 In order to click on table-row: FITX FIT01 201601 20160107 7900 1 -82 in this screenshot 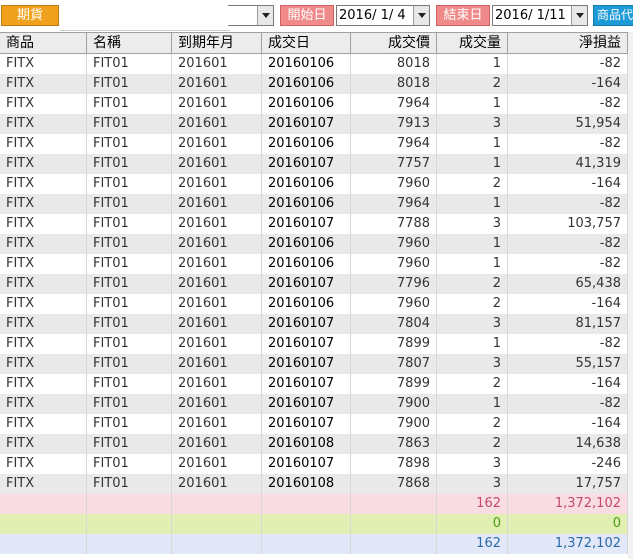, I will do `click(316, 404)`.